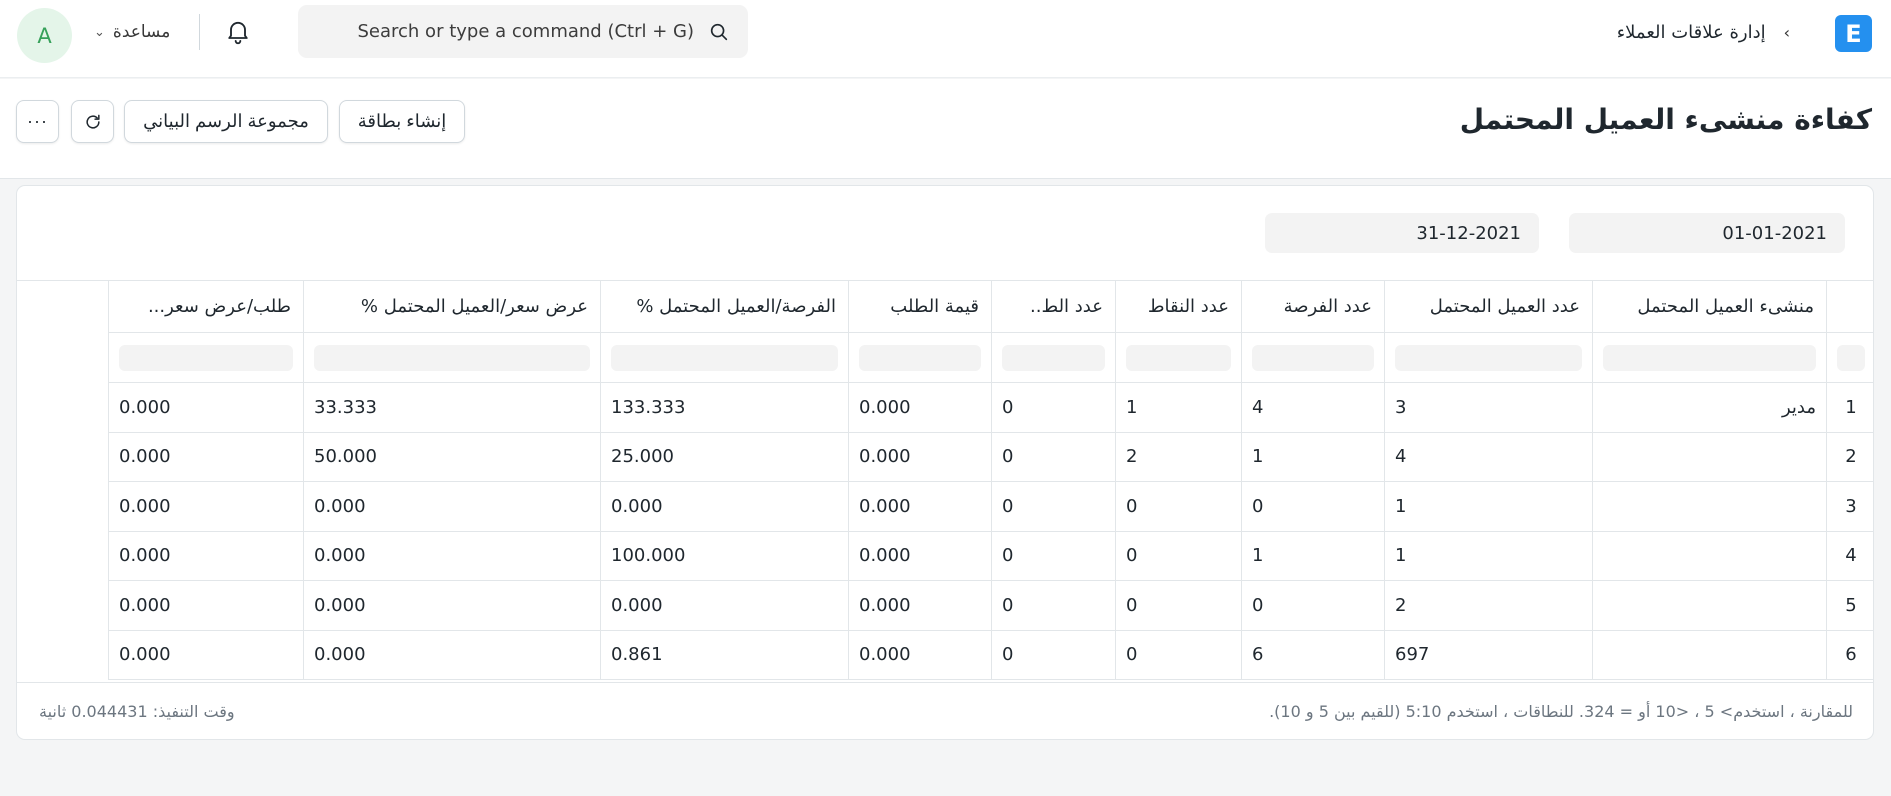 The width and height of the screenshot is (1891, 796). What do you see at coordinates (452, 306) in the screenshot?
I see `column-header-quotation-lead-pct: عرض سعر/العميل المحتمل %` at bounding box center [452, 306].